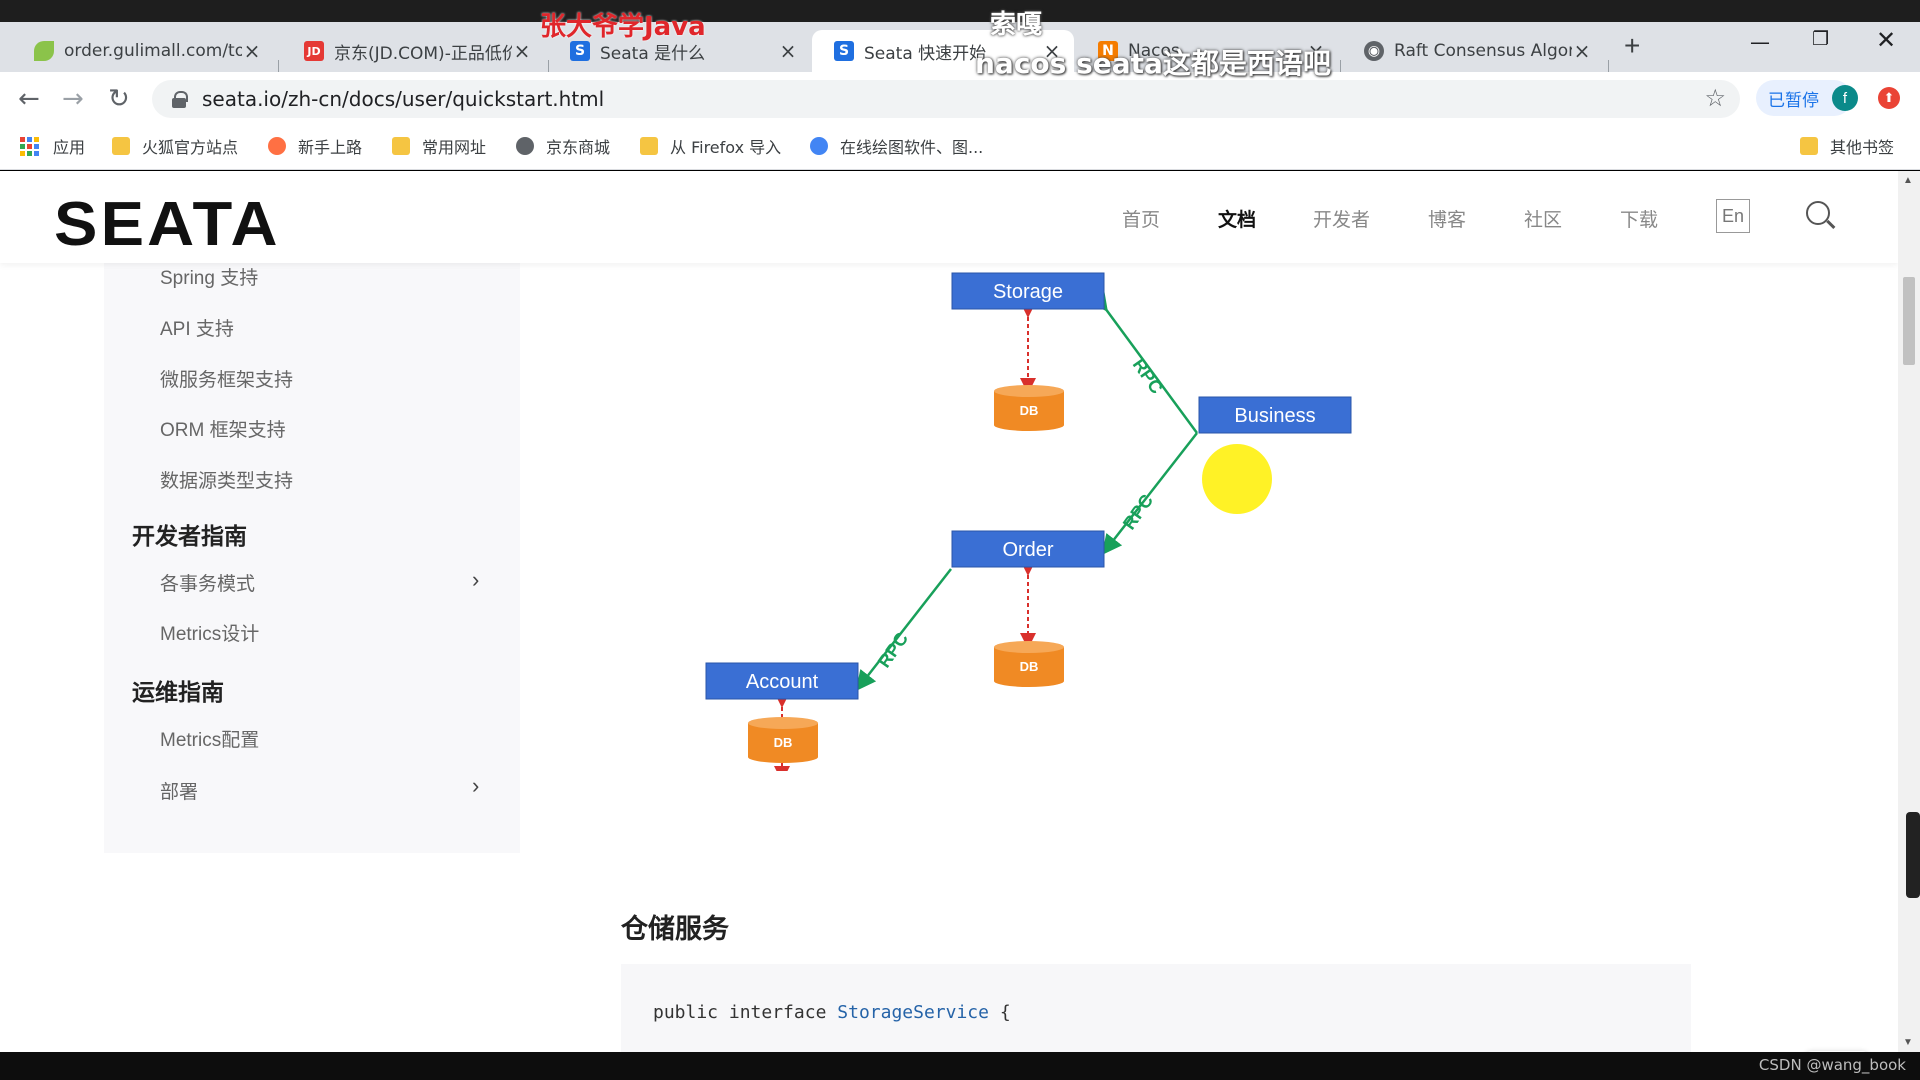 The image size is (1920, 1080). Describe the element at coordinates (686, 1012) in the screenshot. I see `code-keyword: public` at that location.